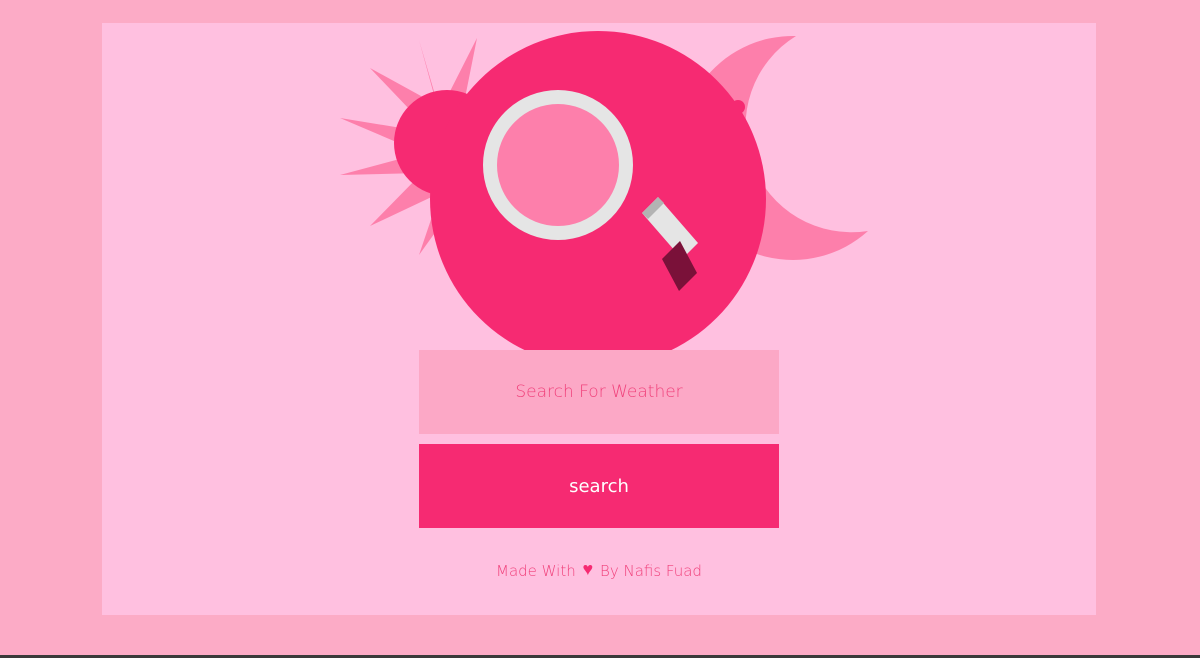  Describe the element at coordinates (651, 571) in the screenshot. I see `footer-author: By Nafis Fuad` at that location.